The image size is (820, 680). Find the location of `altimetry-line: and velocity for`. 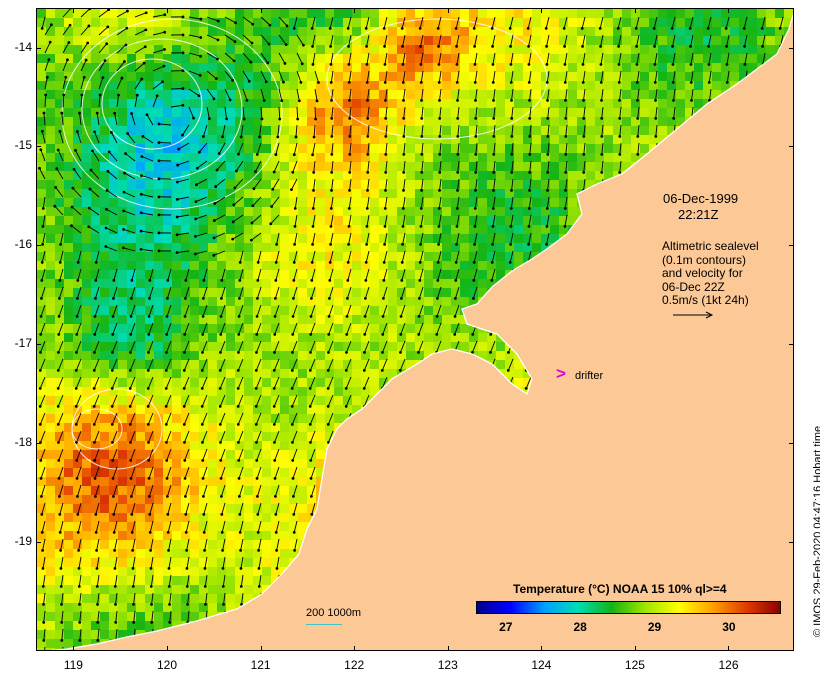

altimetry-line: and velocity for is located at coordinates (702, 273).